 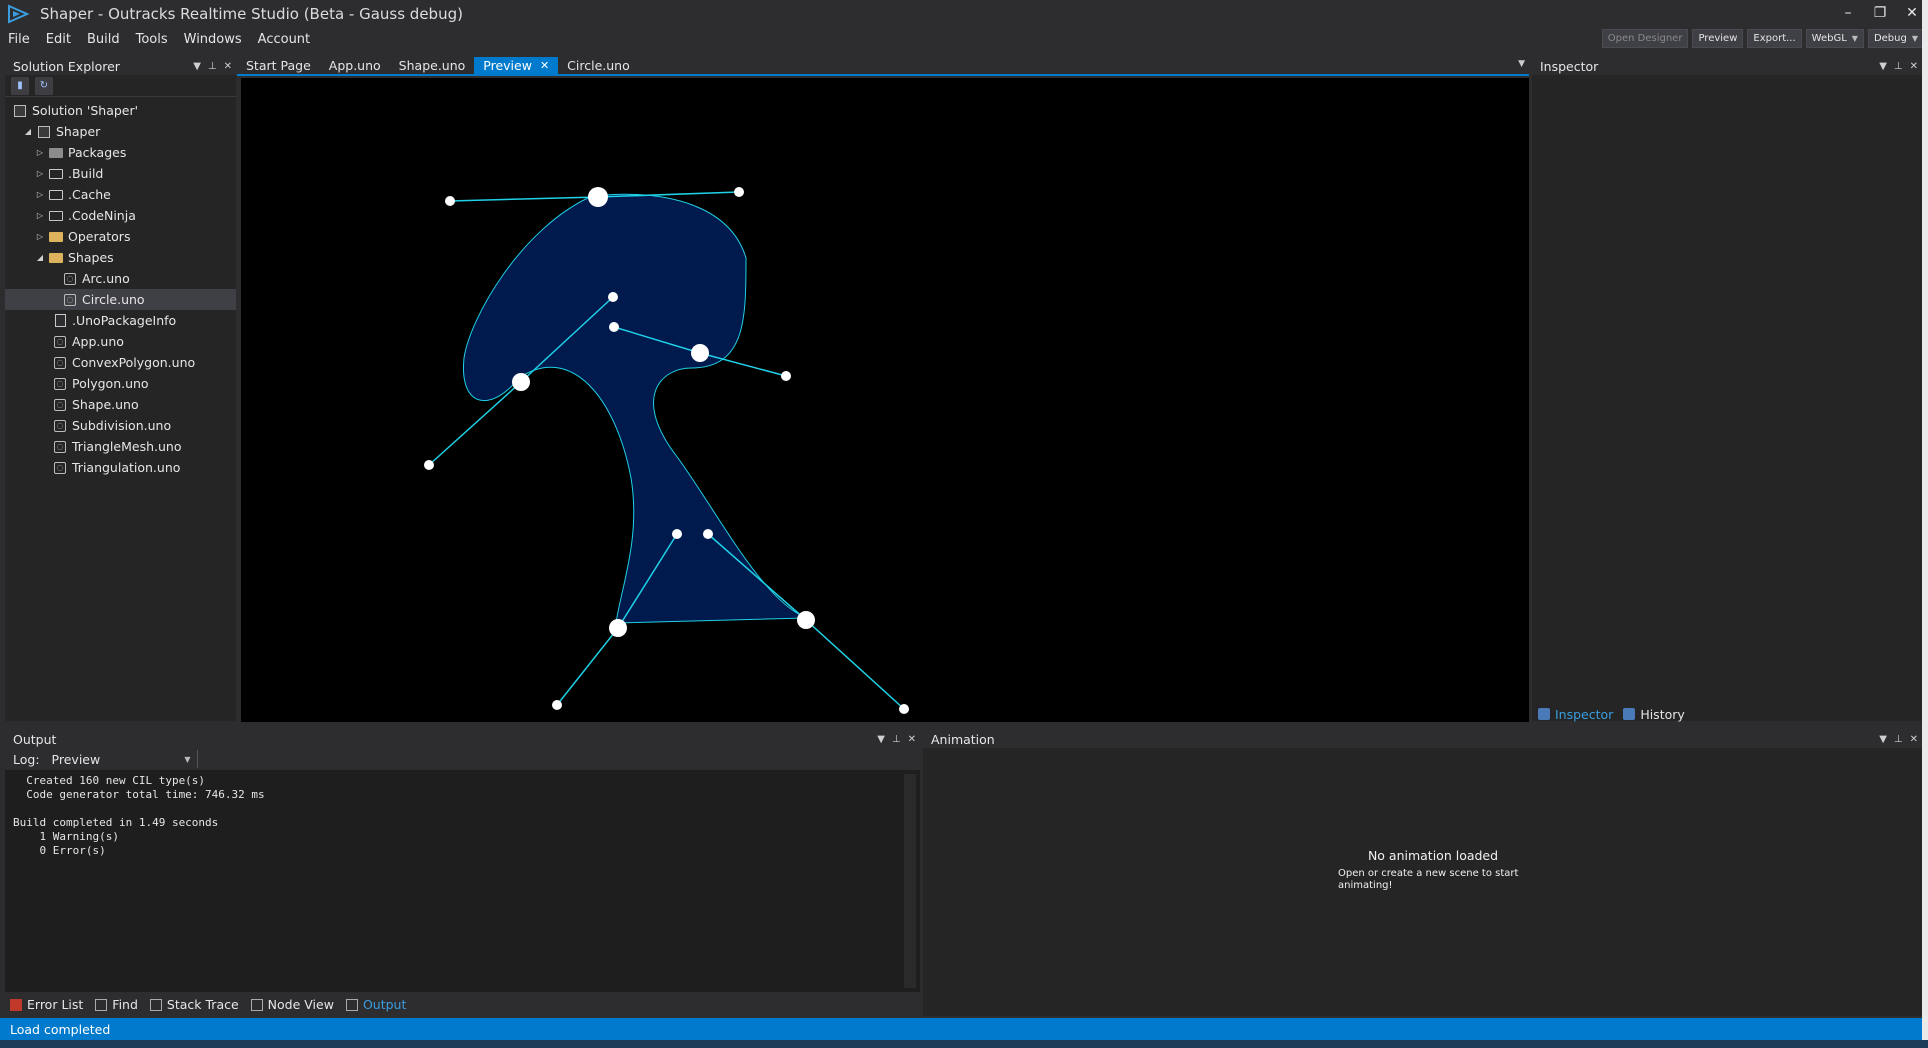 What do you see at coordinates (120, 425) in the screenshot?
I see `tree-item-file: ◌ Subdivision.uno` at bounding box center [120, 425].